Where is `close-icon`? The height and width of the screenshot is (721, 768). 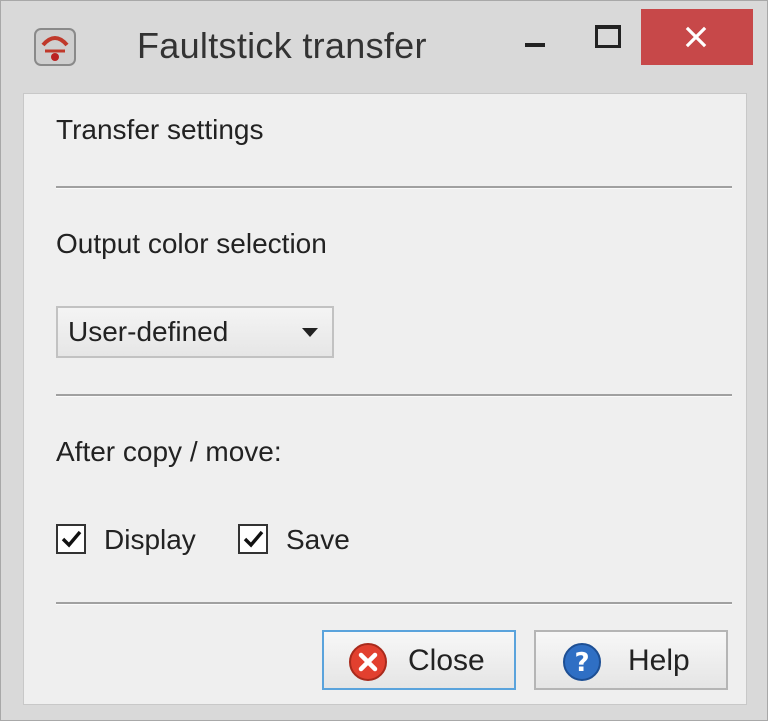
close-icon is located at coordinates (696, 37).